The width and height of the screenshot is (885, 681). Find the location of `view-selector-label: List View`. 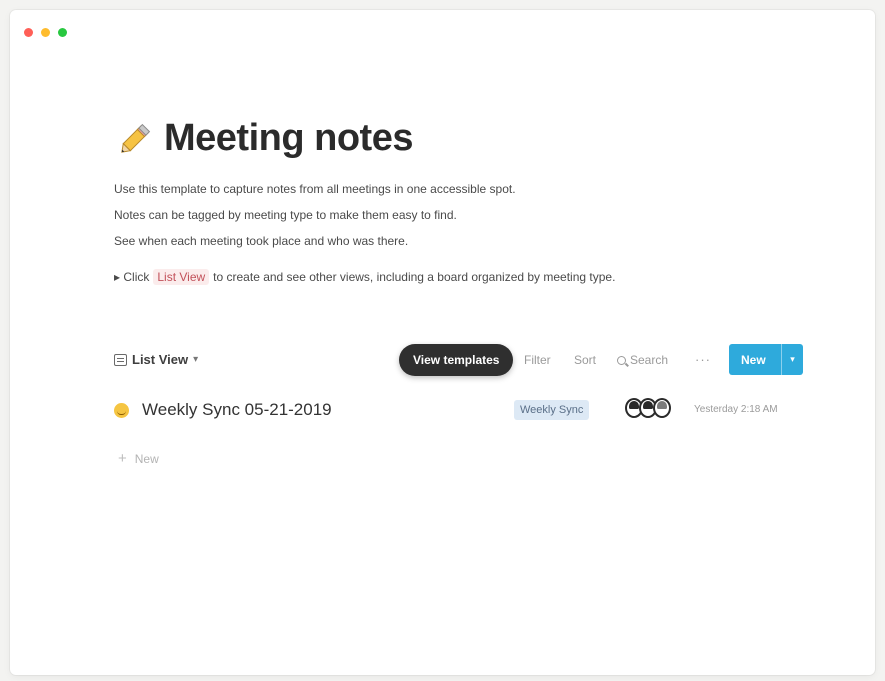

view-selector-label: List View is located at coordinates (160, 359).